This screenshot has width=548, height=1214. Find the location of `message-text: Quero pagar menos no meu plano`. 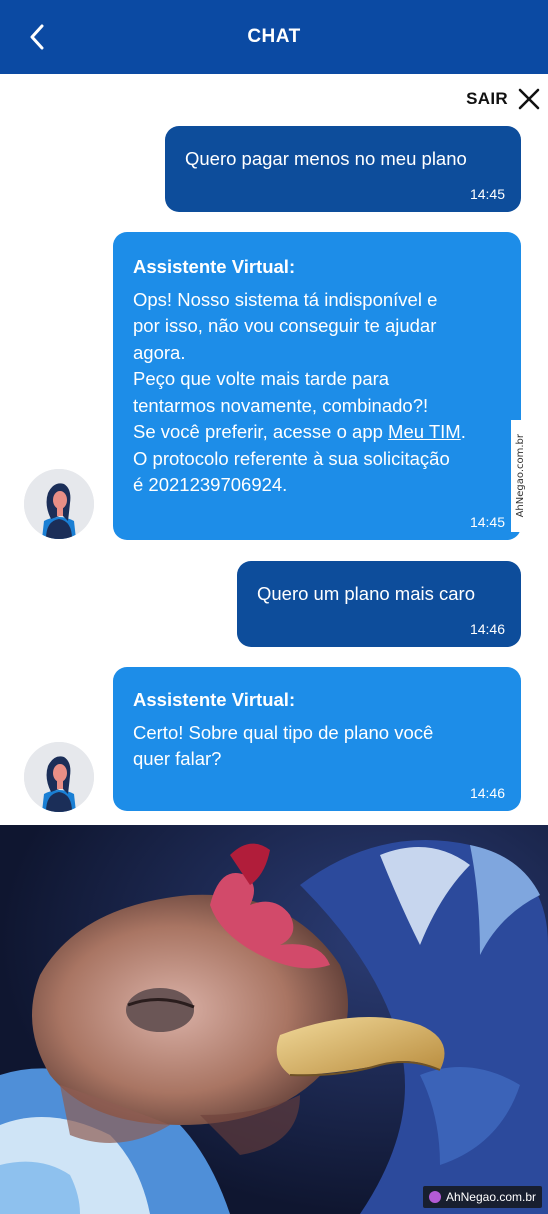

message-text: Quero pagar menos no meu plano is located at coordinates (326, 158).